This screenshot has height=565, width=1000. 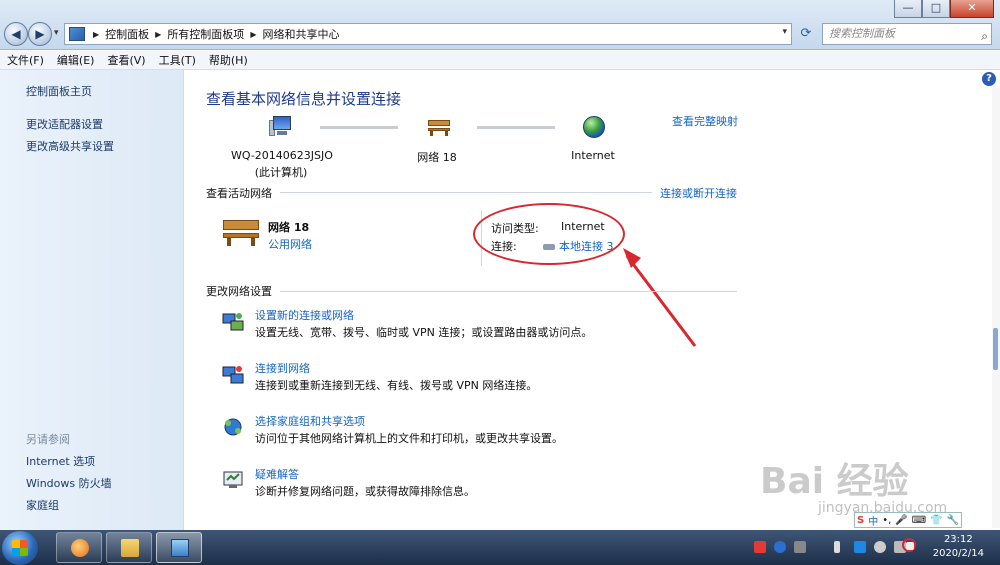 I want to click on window-controls: — □ ✕, so click(x=944, y=9).